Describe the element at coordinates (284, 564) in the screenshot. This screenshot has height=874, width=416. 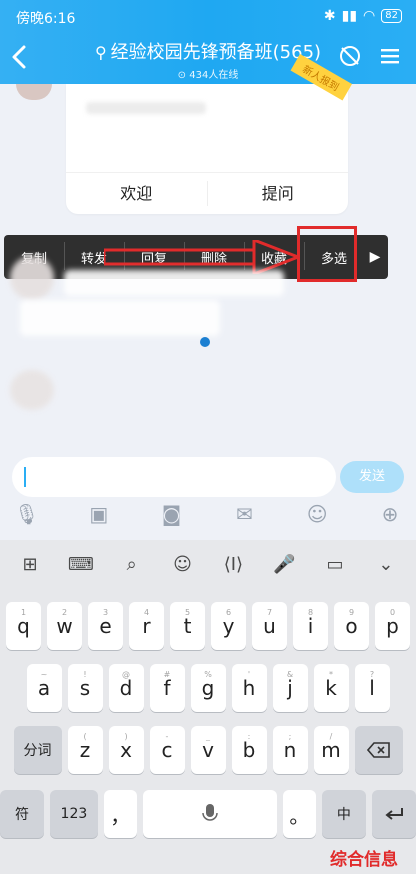
I see `voice-icon: 🎤` at that location.